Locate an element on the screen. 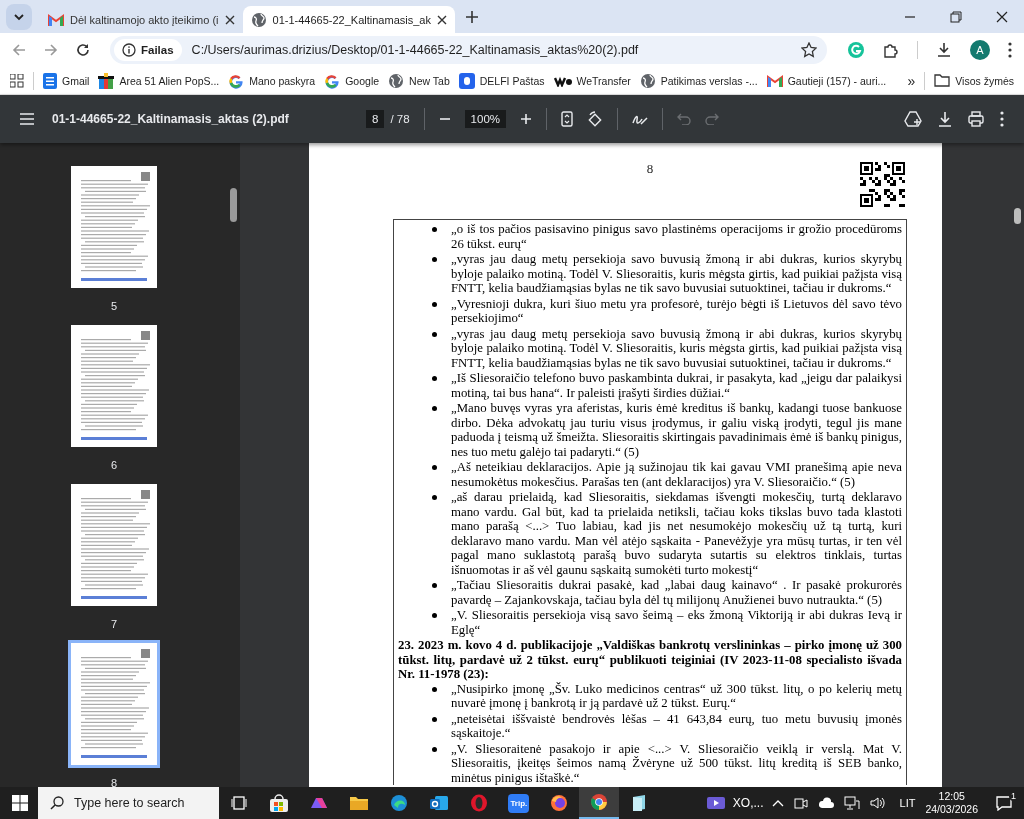 This screenshot has width=1024, height=819. zoom-in-icon is located at coordinates (526, 119).